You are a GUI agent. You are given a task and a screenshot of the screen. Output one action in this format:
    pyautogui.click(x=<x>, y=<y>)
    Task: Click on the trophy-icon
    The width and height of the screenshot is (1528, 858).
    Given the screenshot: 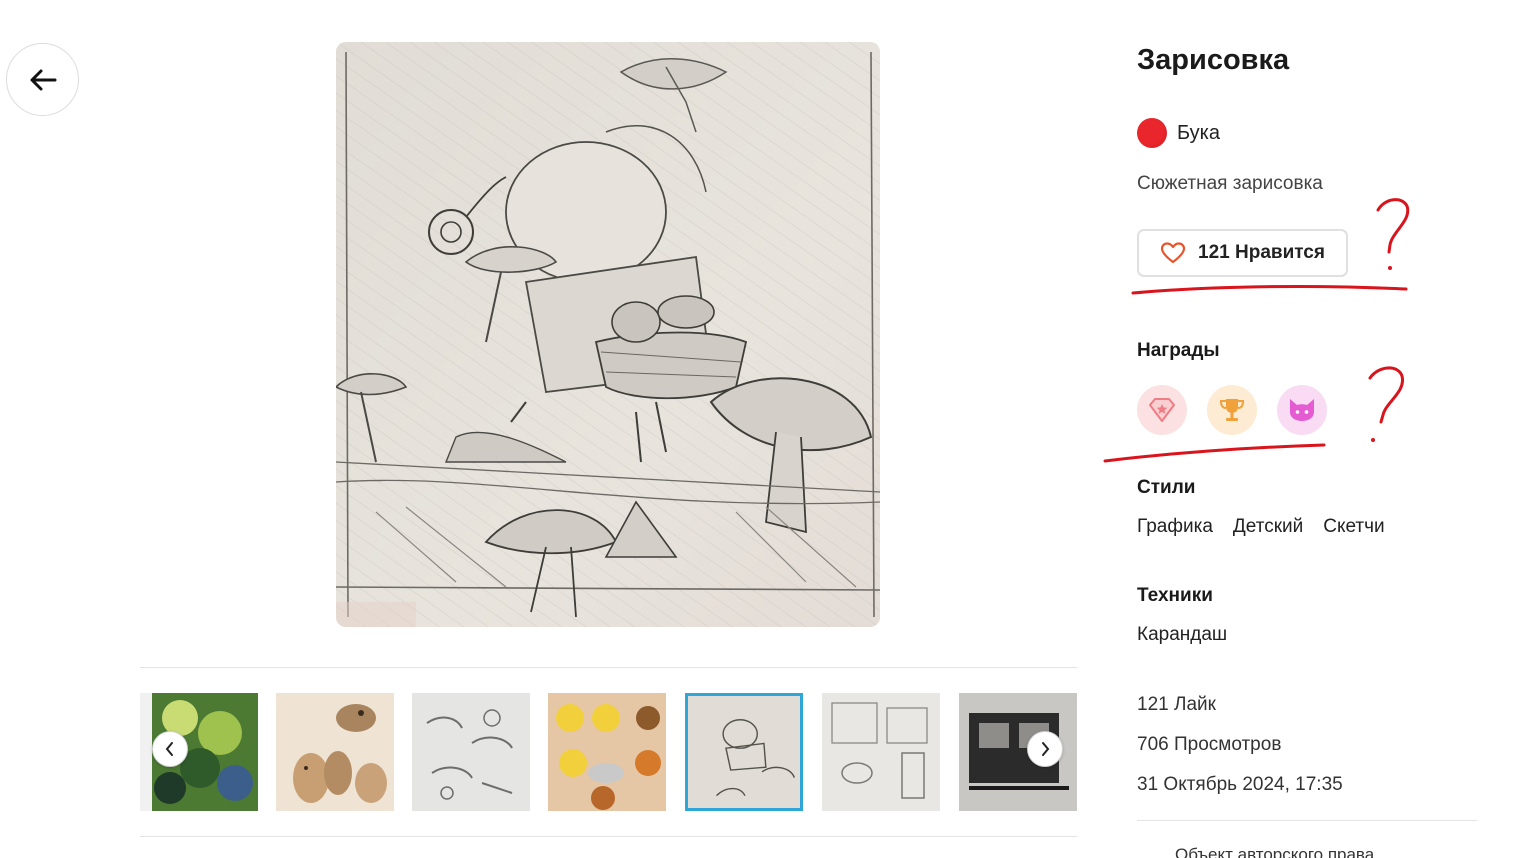 What is the action you would take?
    pyautogui.click(x=1232, y=410)
    